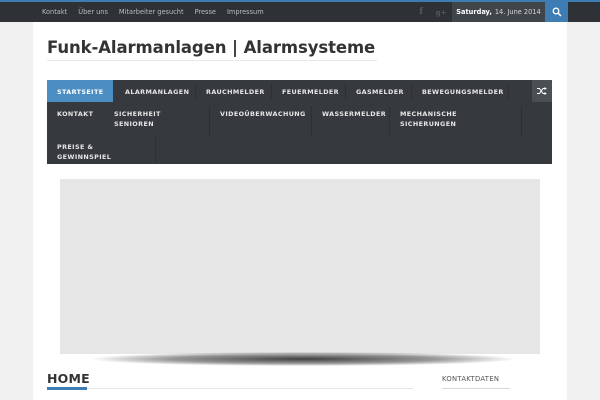 This screenshot has height=400, width=600. I want to click on banner-shadow, so click(303, 359).